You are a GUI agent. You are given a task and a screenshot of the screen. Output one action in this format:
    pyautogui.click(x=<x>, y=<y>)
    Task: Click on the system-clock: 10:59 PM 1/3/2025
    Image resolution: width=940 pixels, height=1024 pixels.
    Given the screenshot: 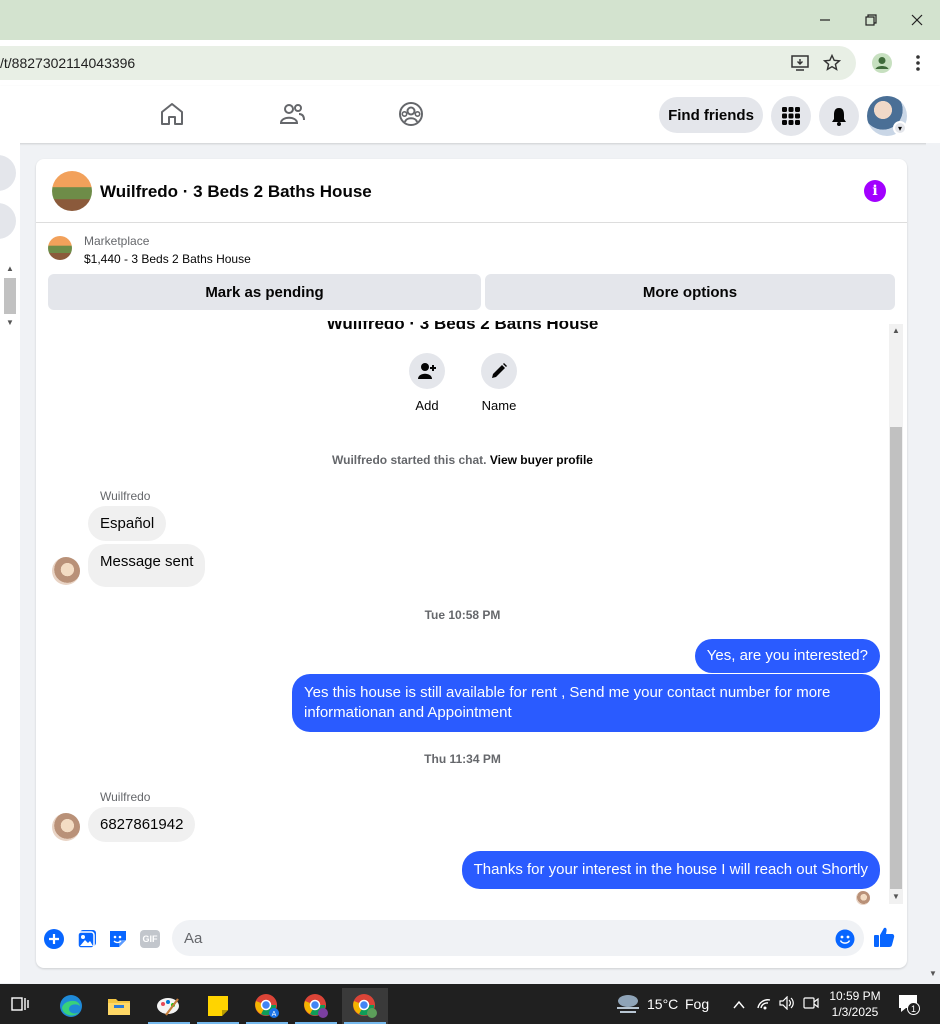 What is the action you would take?
    pyautogui.click(x=855, y=1004)
    